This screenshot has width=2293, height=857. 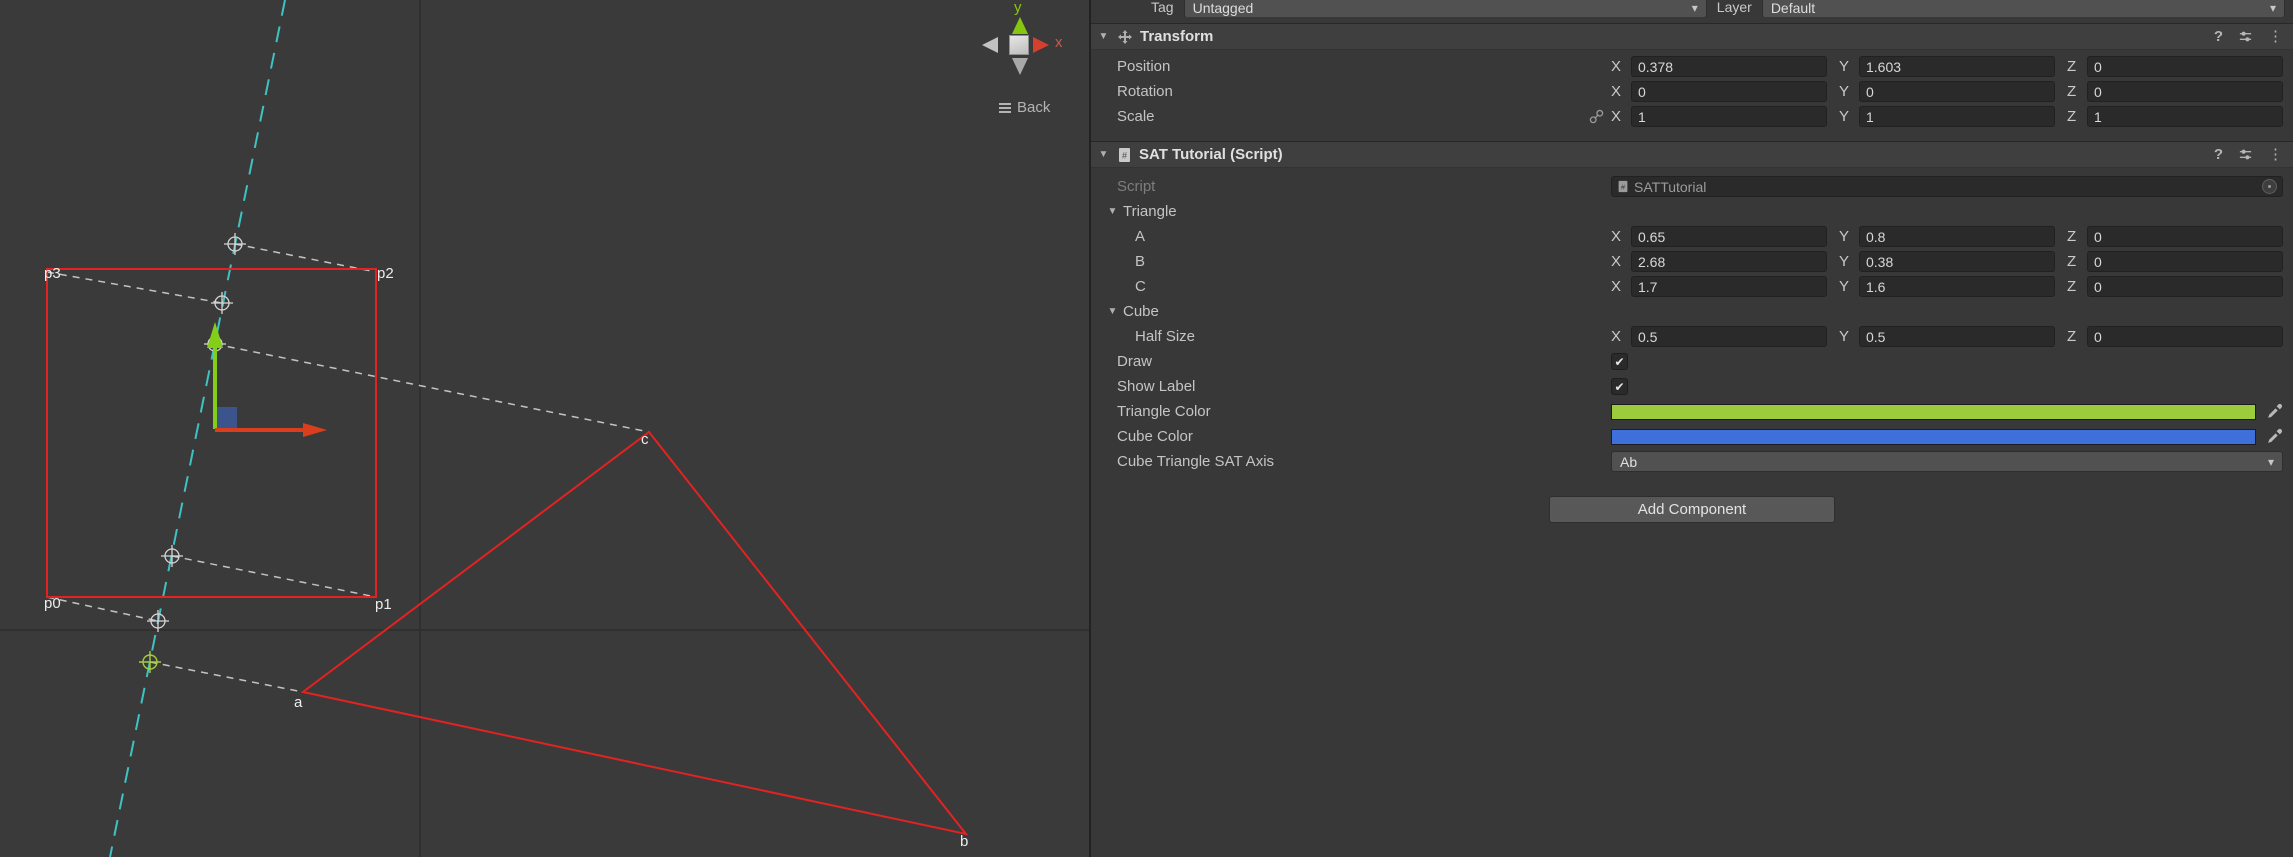 What do you see at coordinates (1019, 45) in the screenshot?
I see `gizmo-center-cube-icon` at bounding box center [1019, 45].